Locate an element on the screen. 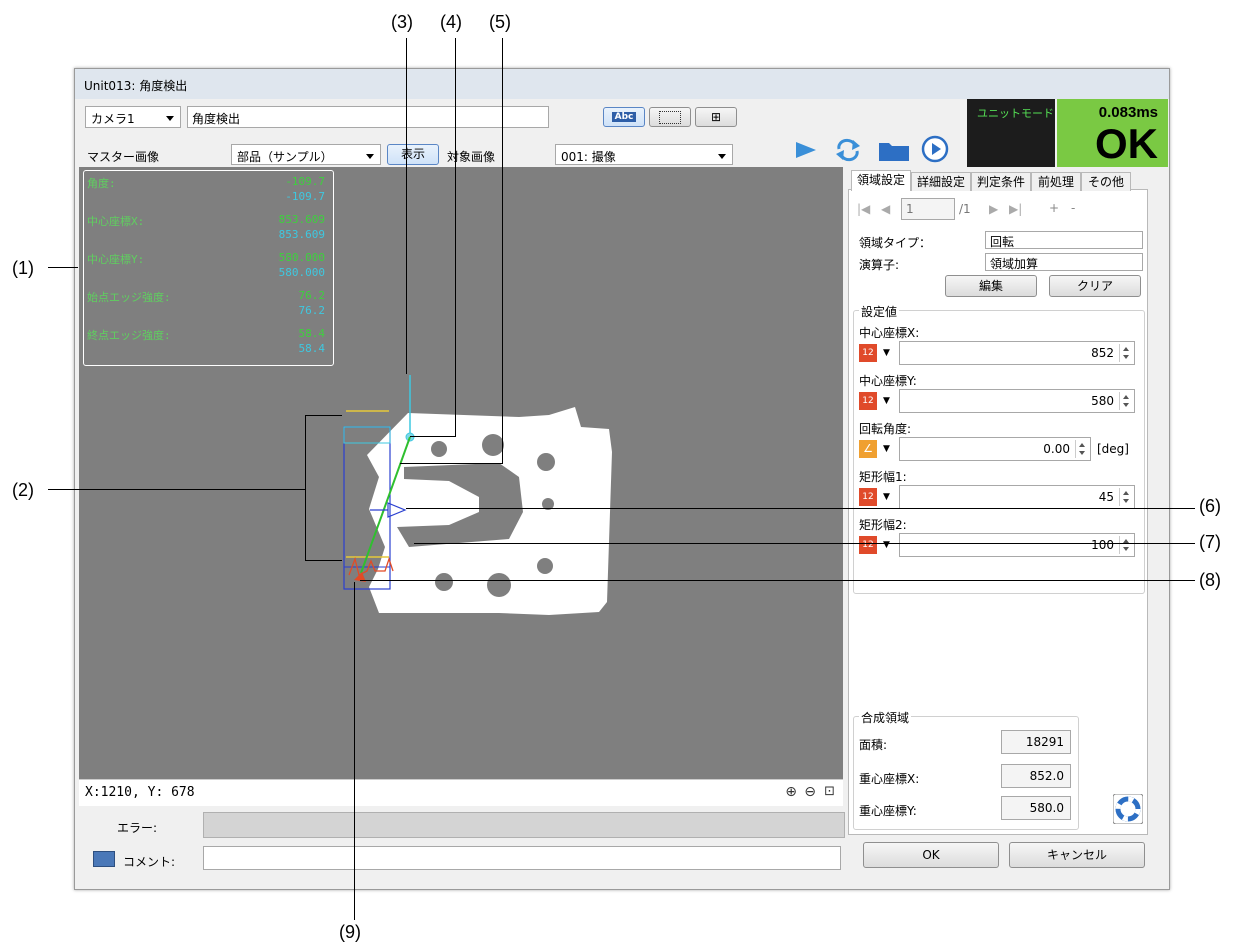 This screenshot has height=948, width=1241. centroid-x-field: 852.0 is located at coordinates (1036, 776).